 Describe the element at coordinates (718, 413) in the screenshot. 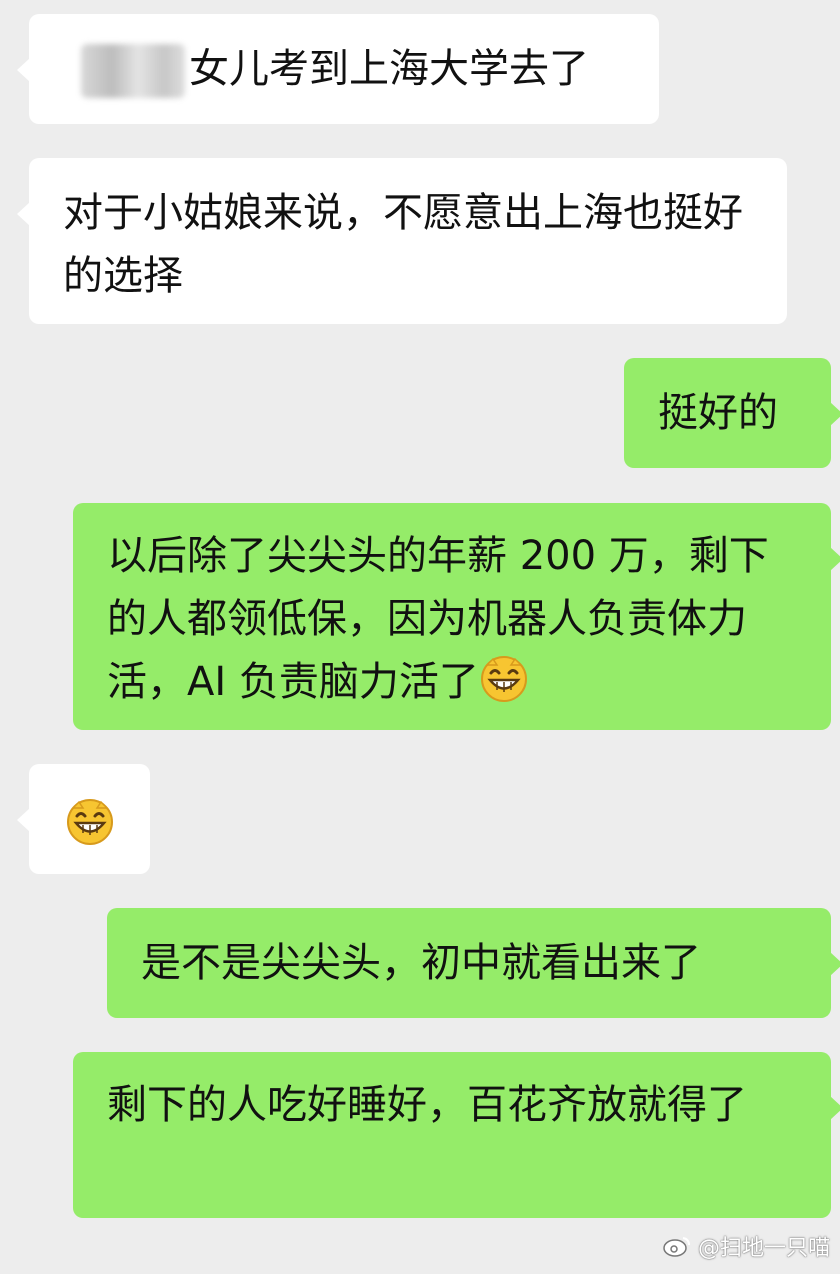

I see `message-text: 挺好的` at that location.